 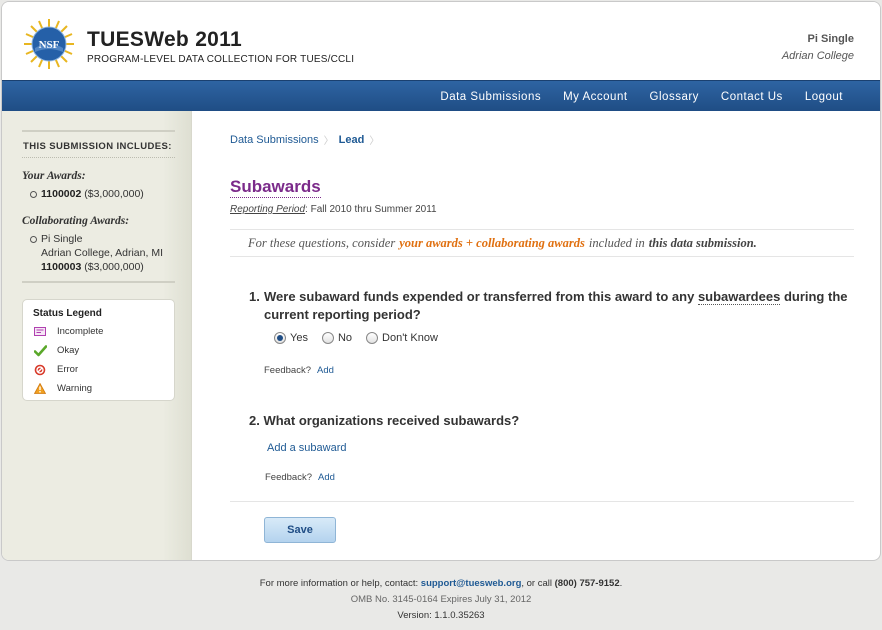 I want to click on nsf-logo: NSF, so click(x=49, y=44).